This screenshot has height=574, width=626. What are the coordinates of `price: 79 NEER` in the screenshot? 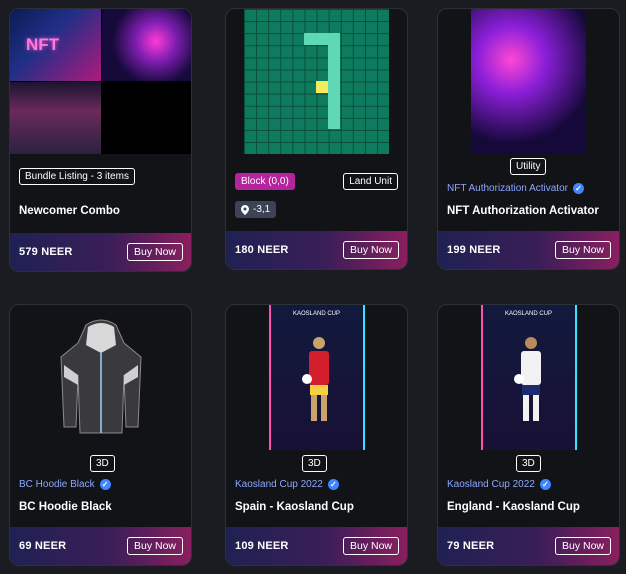 It's located at (471, 546).